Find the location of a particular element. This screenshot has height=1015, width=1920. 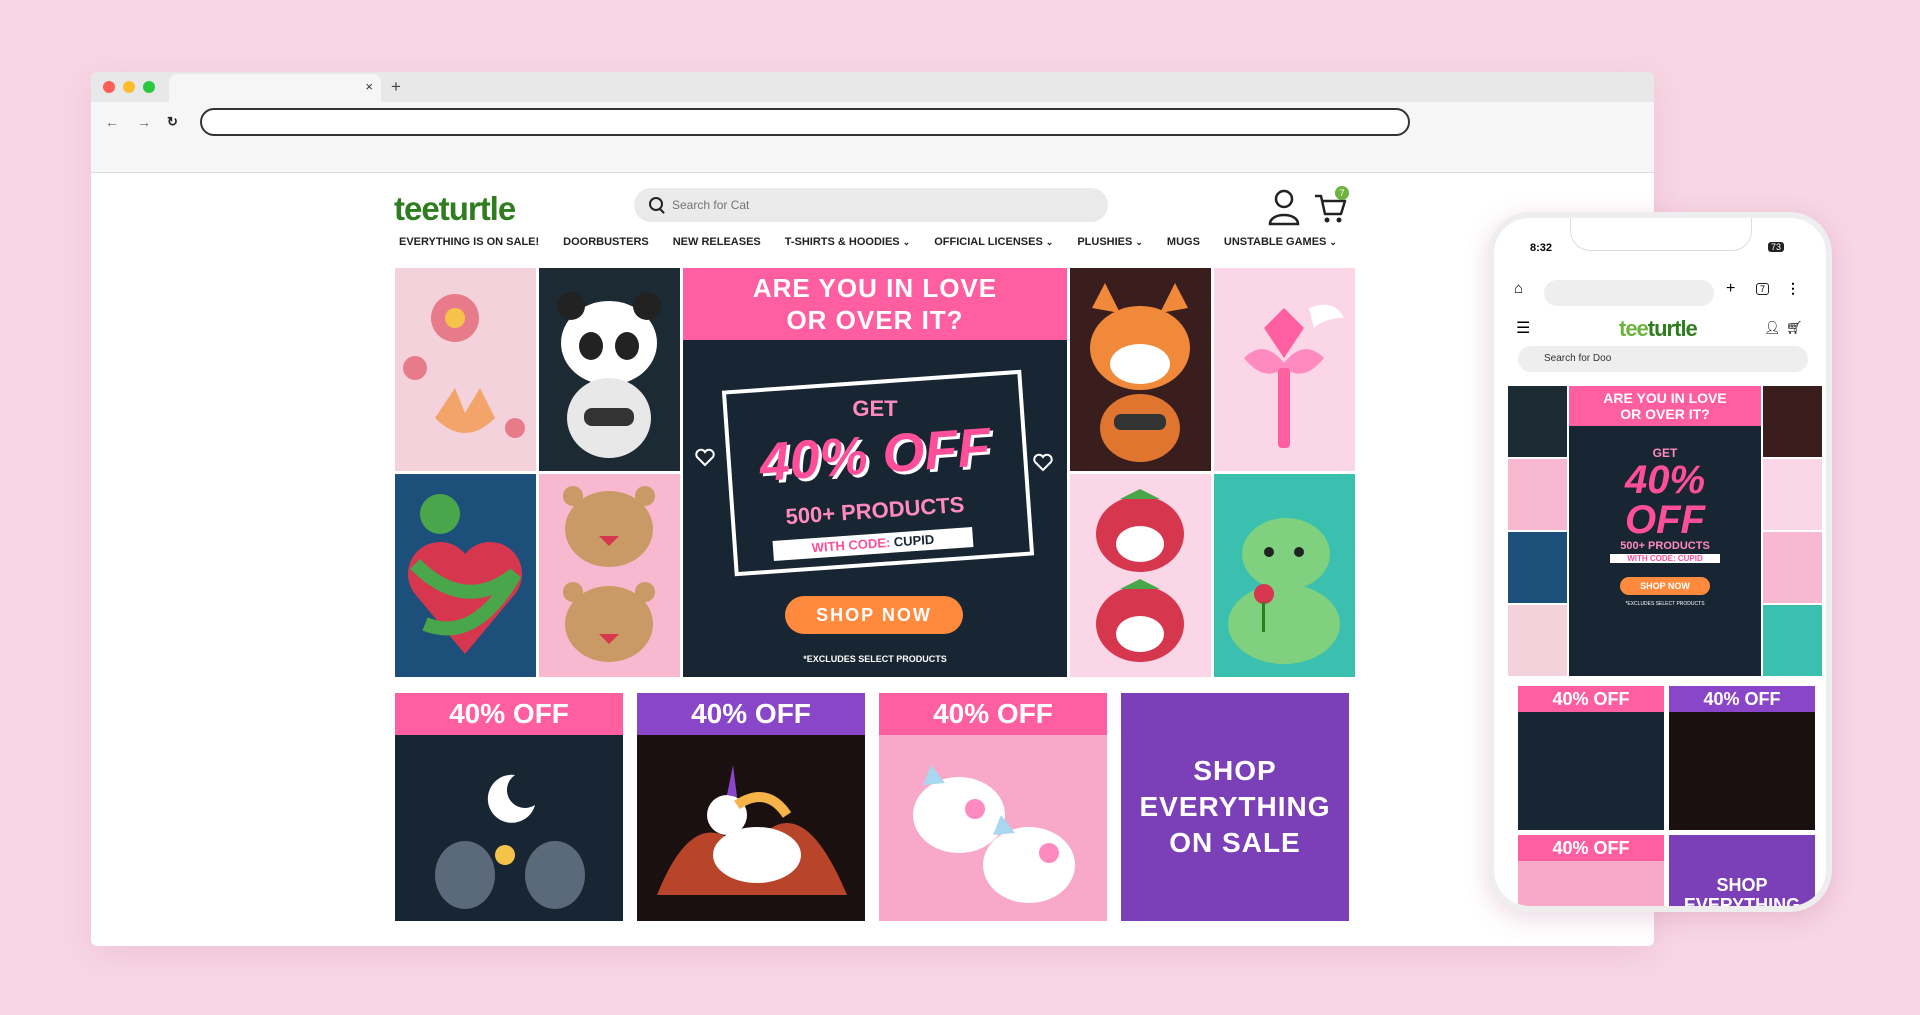

back-arrow-icon: ← is located at coordinates (112, 122).